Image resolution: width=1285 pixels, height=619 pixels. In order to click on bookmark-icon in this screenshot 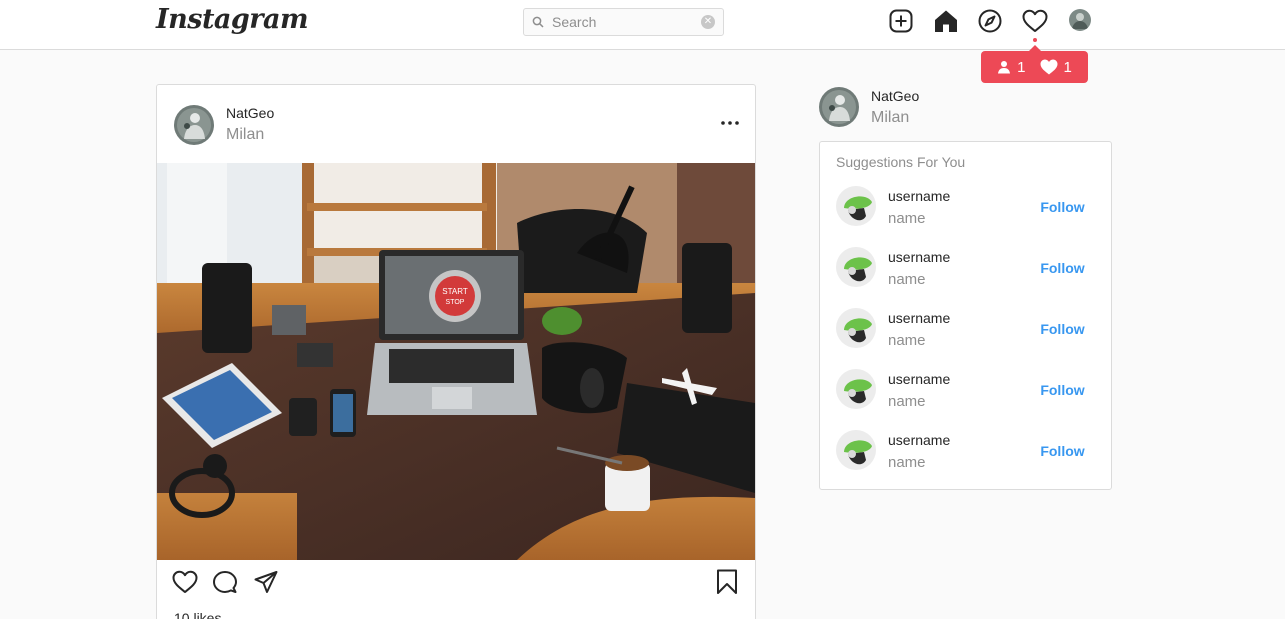, I will do `click(727, 582)`.